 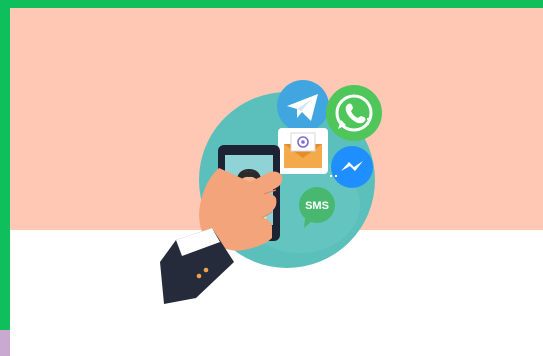 I want to click on email-envelope-icon, so click(x=303, y=151).